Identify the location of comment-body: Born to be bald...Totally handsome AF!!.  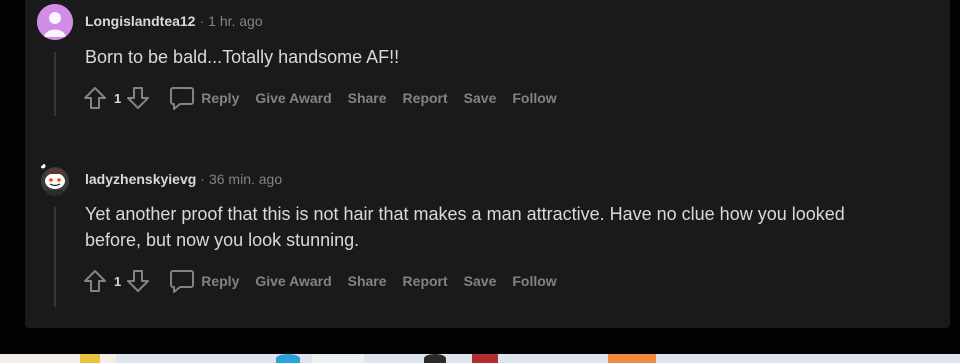
(242, 57).